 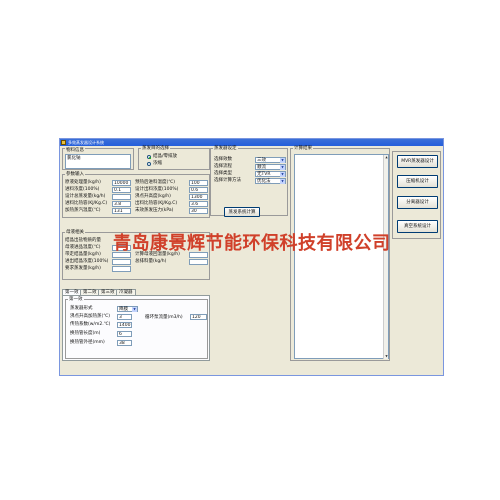 I want to click on param-right-input: 0.6, so click(x=198, y=190).